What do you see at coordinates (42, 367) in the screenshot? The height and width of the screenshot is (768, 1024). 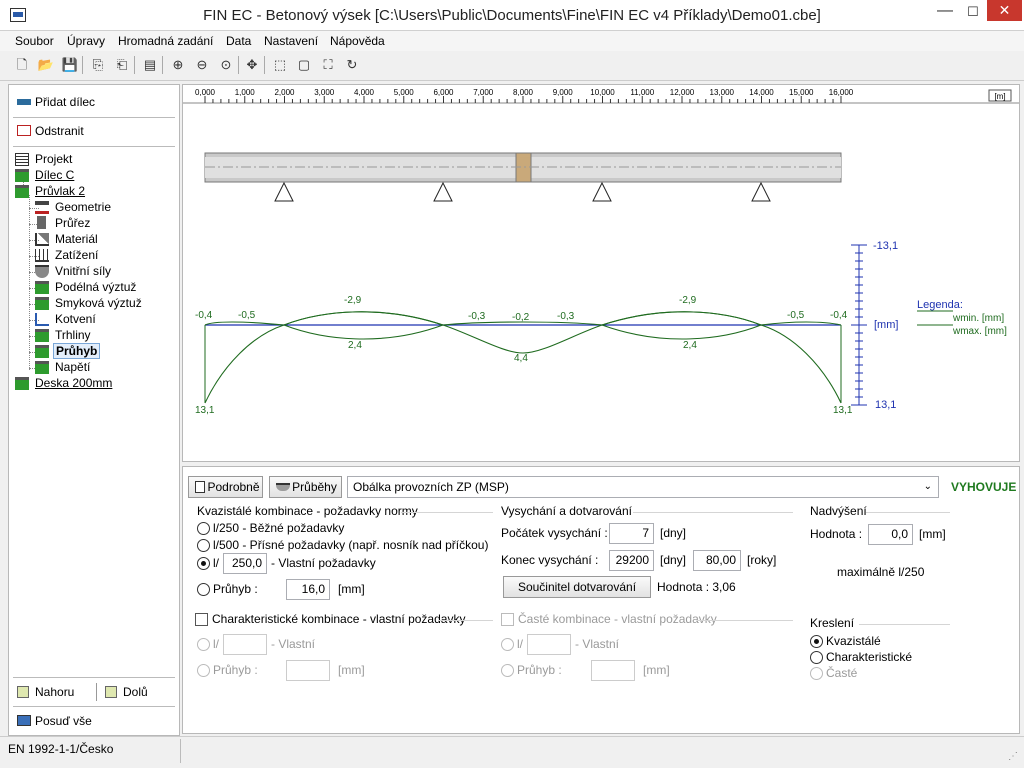 I see `stress-ok-icon` at bounding box center [42, 367].